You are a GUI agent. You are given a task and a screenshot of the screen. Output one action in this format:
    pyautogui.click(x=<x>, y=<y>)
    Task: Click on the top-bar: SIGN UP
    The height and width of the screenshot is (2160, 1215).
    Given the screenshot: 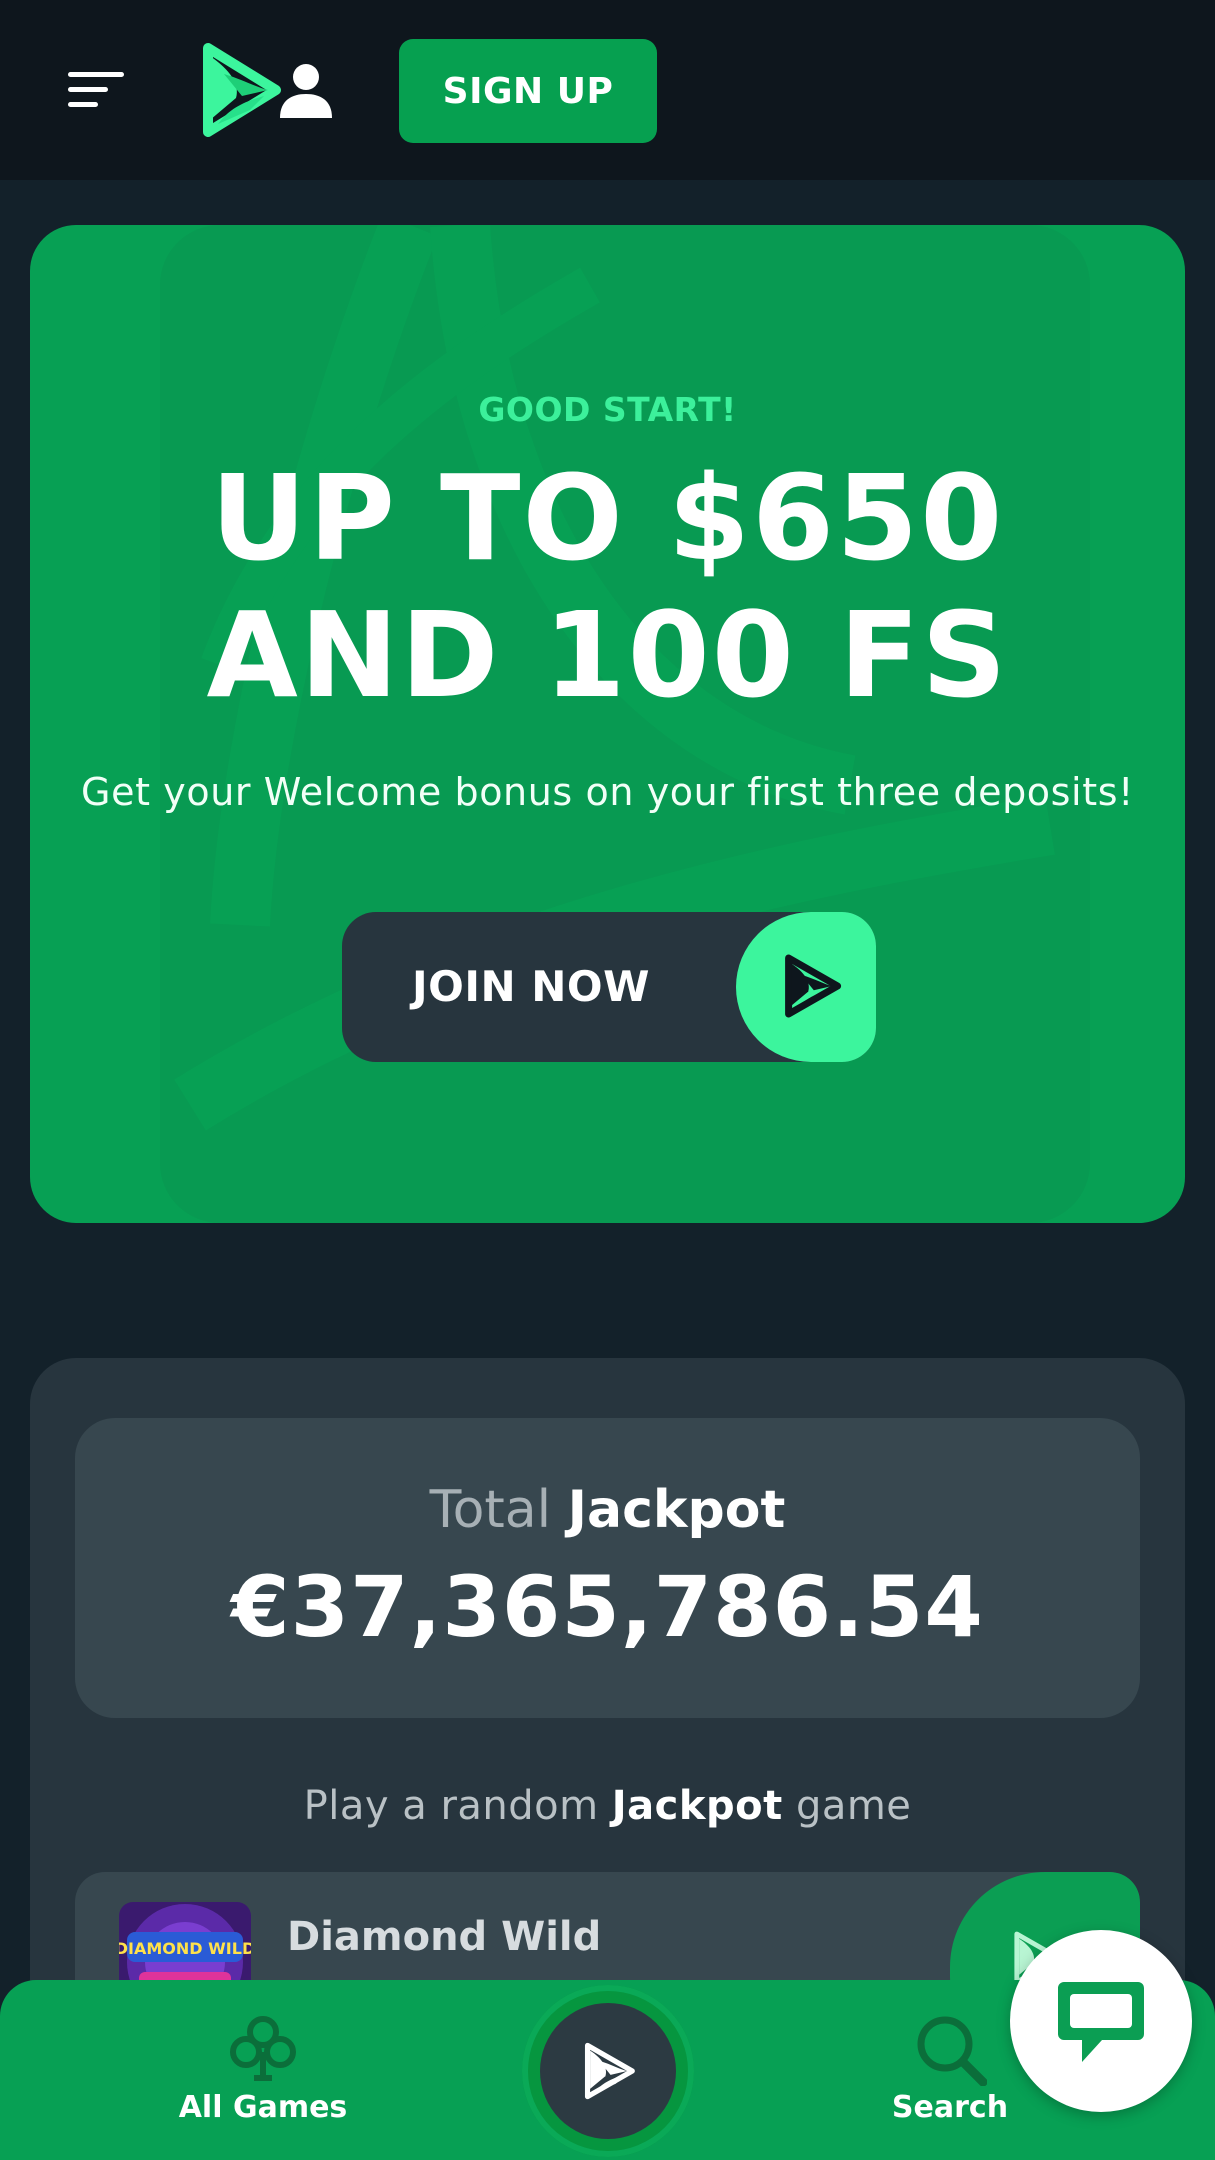 What is the action you would take?
    pyautogui.click(x=607, y=90)
    